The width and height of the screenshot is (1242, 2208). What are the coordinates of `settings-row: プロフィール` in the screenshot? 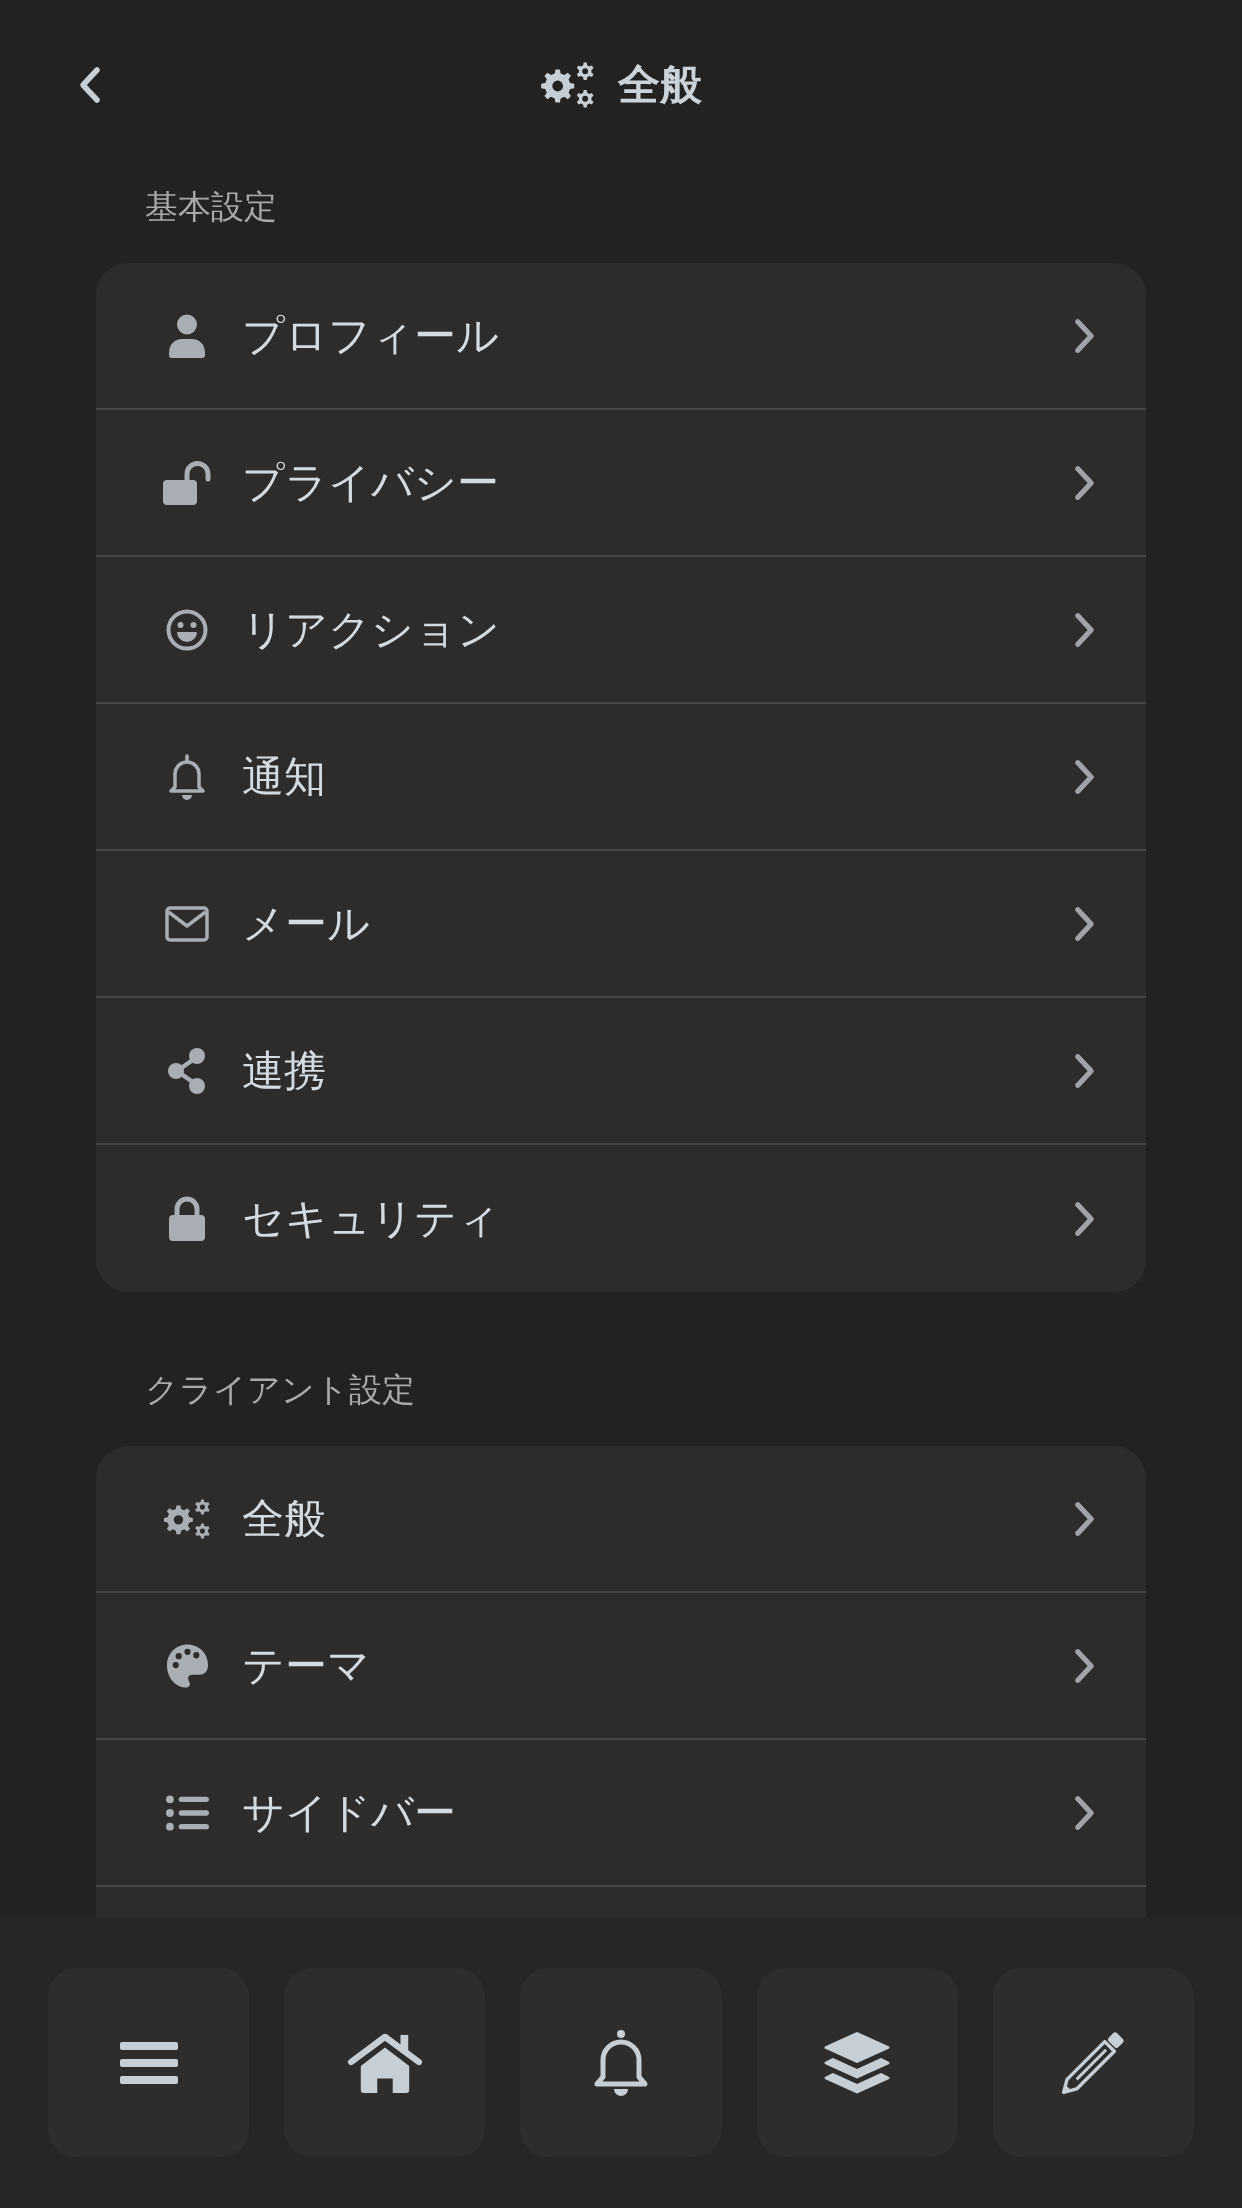 It's located at (621, 336).